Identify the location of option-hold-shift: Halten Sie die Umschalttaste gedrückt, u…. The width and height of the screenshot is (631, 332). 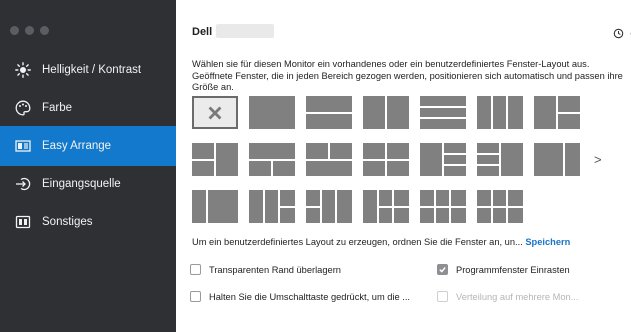
(300, 296).